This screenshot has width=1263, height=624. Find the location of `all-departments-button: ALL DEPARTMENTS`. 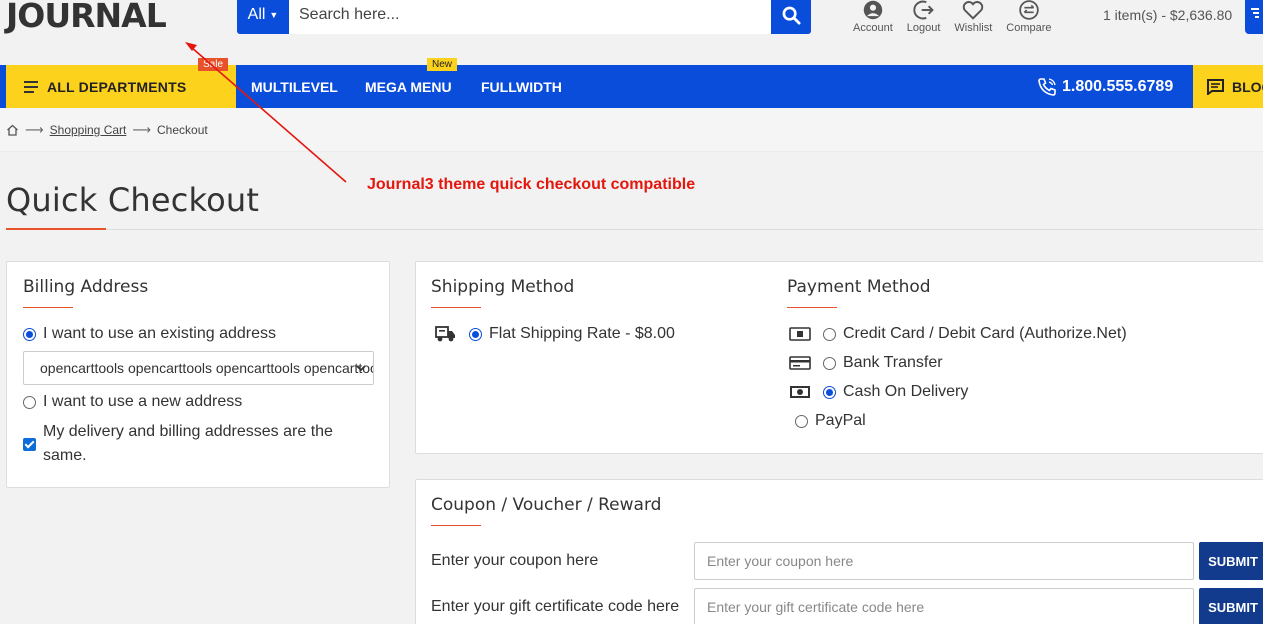

all-departments-button: ALL DEPARTMENTS is located at coordinates (121, 86).